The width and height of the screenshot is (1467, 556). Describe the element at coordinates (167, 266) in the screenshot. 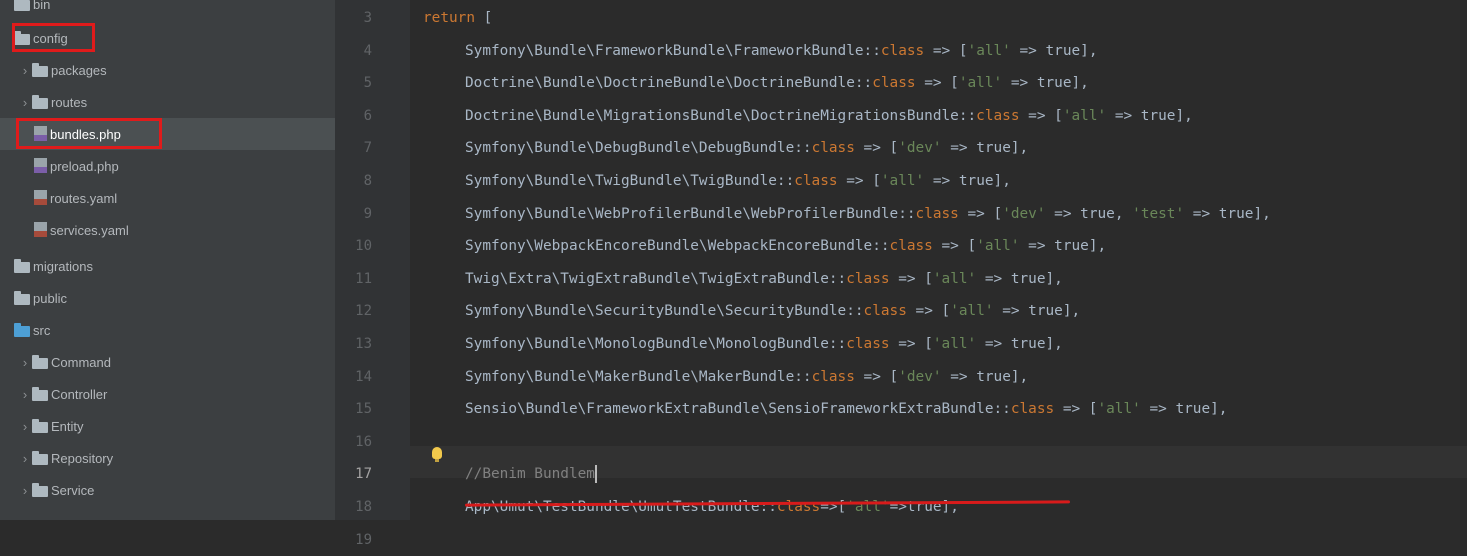

I see `sidebar-item-migrations: migrations` at that location.